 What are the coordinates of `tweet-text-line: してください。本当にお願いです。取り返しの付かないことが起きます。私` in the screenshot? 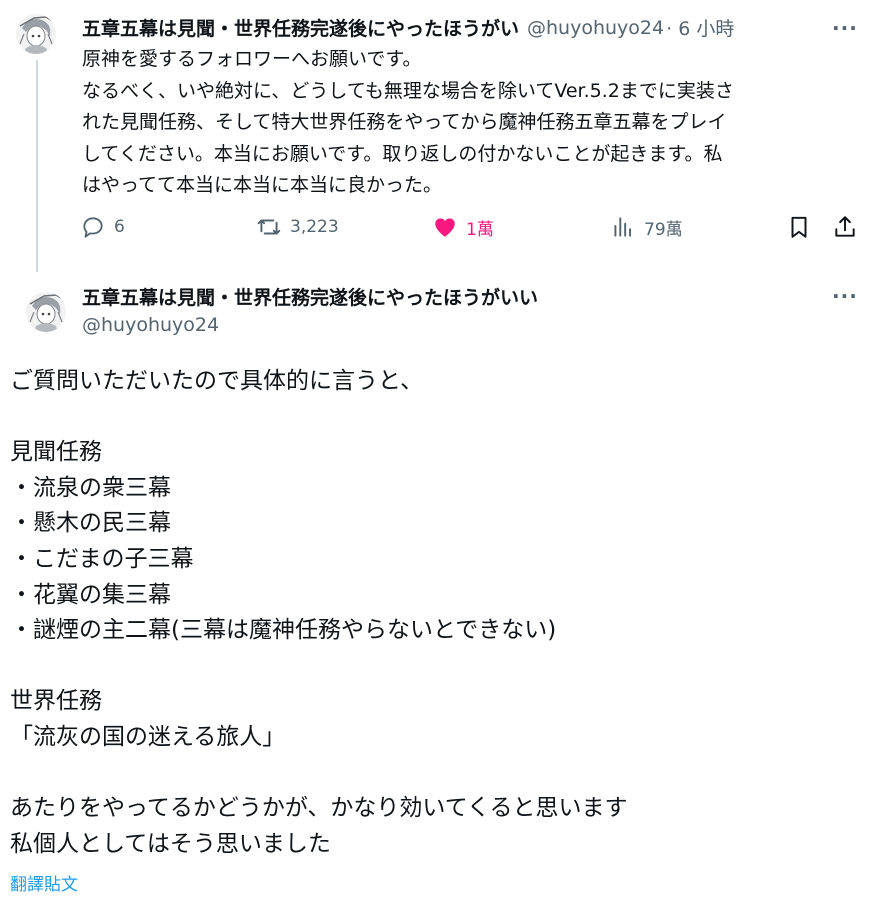 It's located at (402, 153).